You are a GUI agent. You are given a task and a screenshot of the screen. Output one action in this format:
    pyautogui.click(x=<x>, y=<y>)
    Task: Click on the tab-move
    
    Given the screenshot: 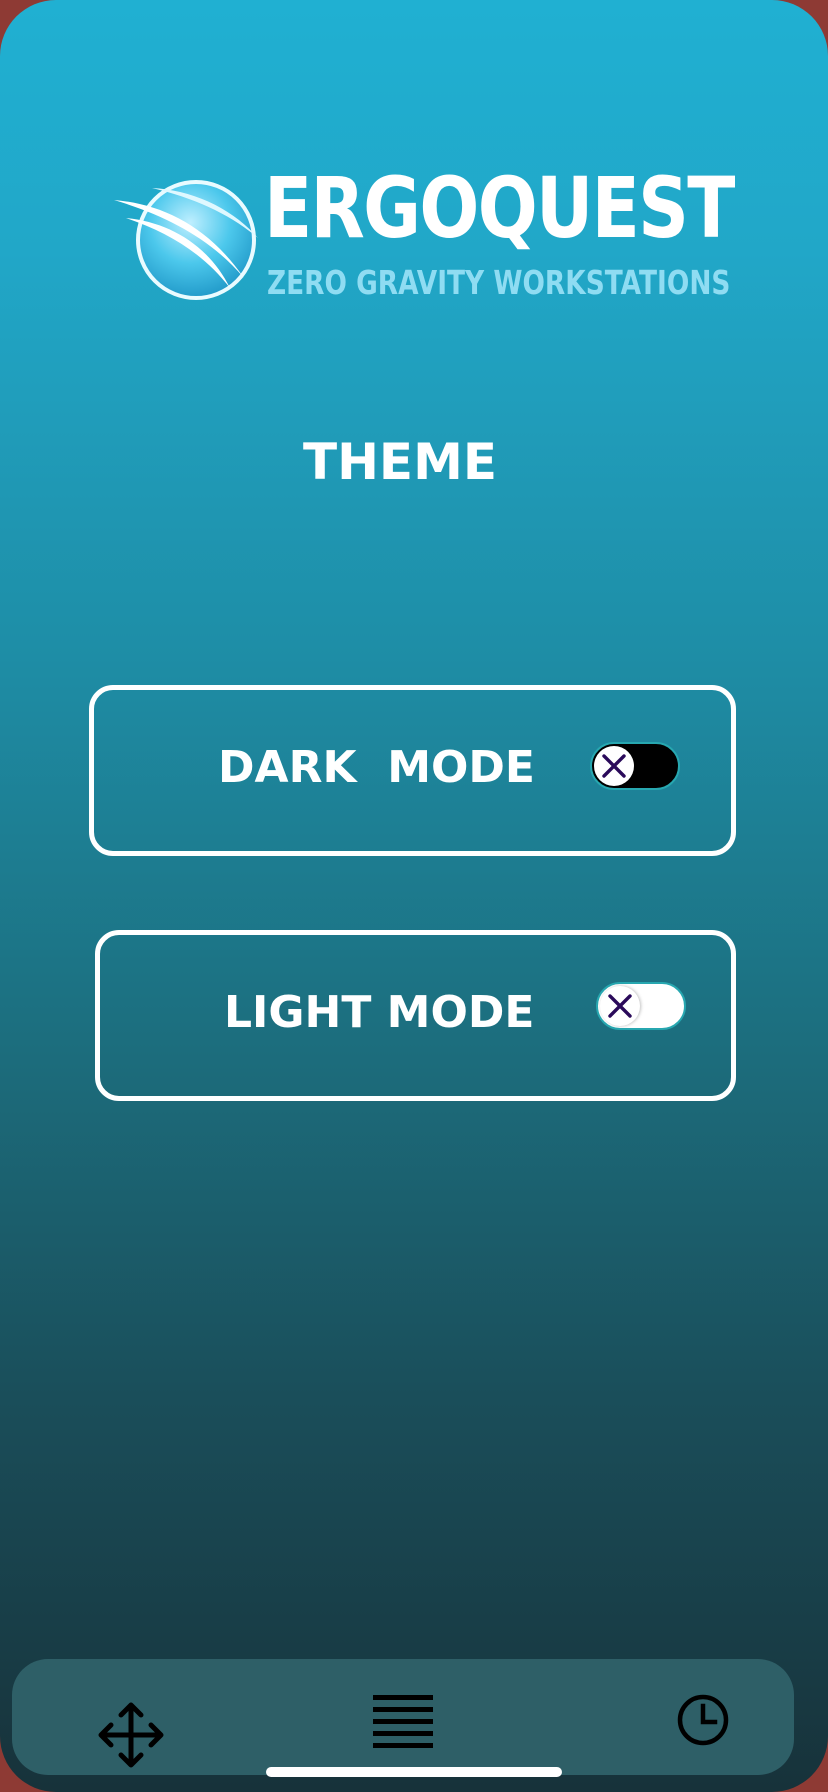 What is the action you would take?
    pyautogui.click(x=131, y=1735)
    